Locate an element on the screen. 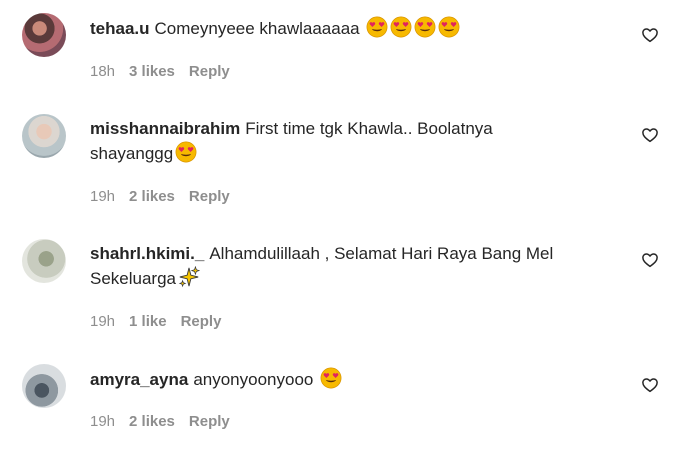 This screenshot has width=678, height=461. comment-username: shahrl.hkimi._ is located at coordinates (147, 253).